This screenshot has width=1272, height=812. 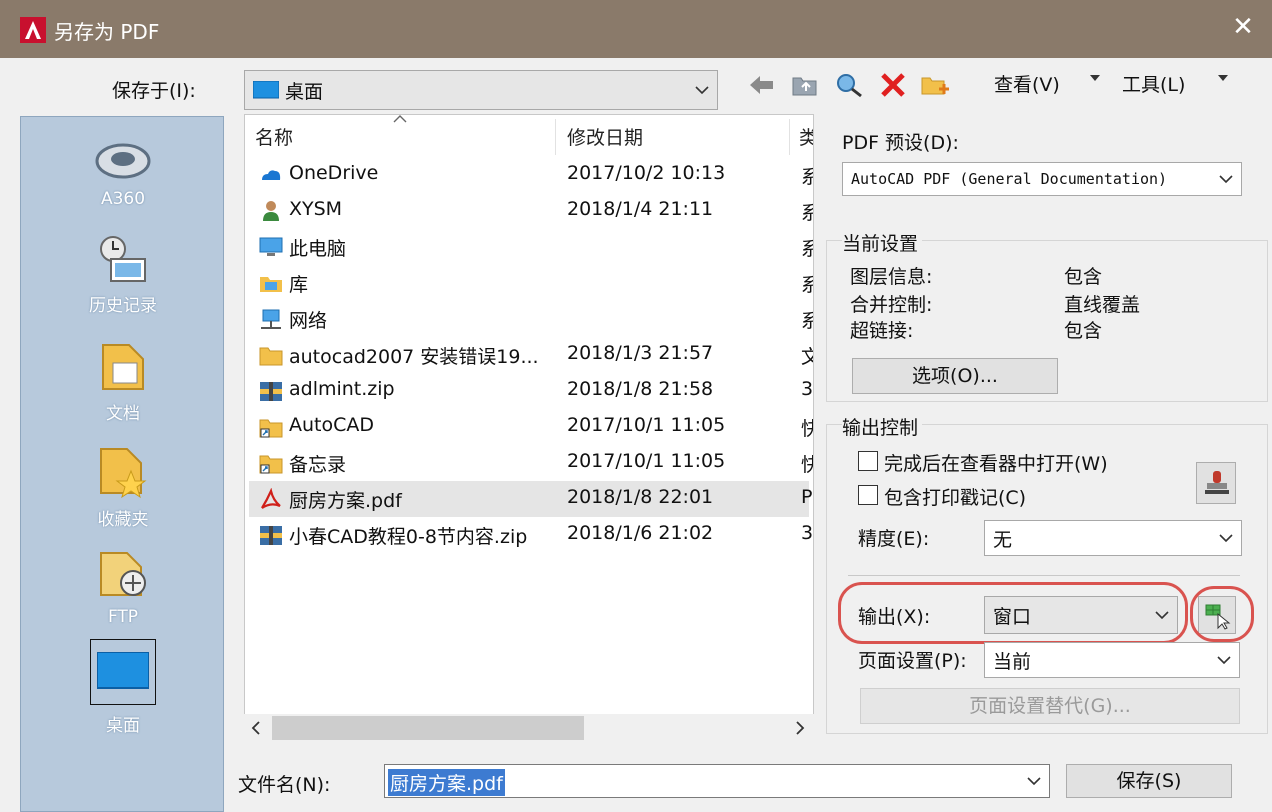 What do you see at coordinates (123, 306) in the screenshot?
I see `place-label: 历史记录` at bounding box center [123, 306].